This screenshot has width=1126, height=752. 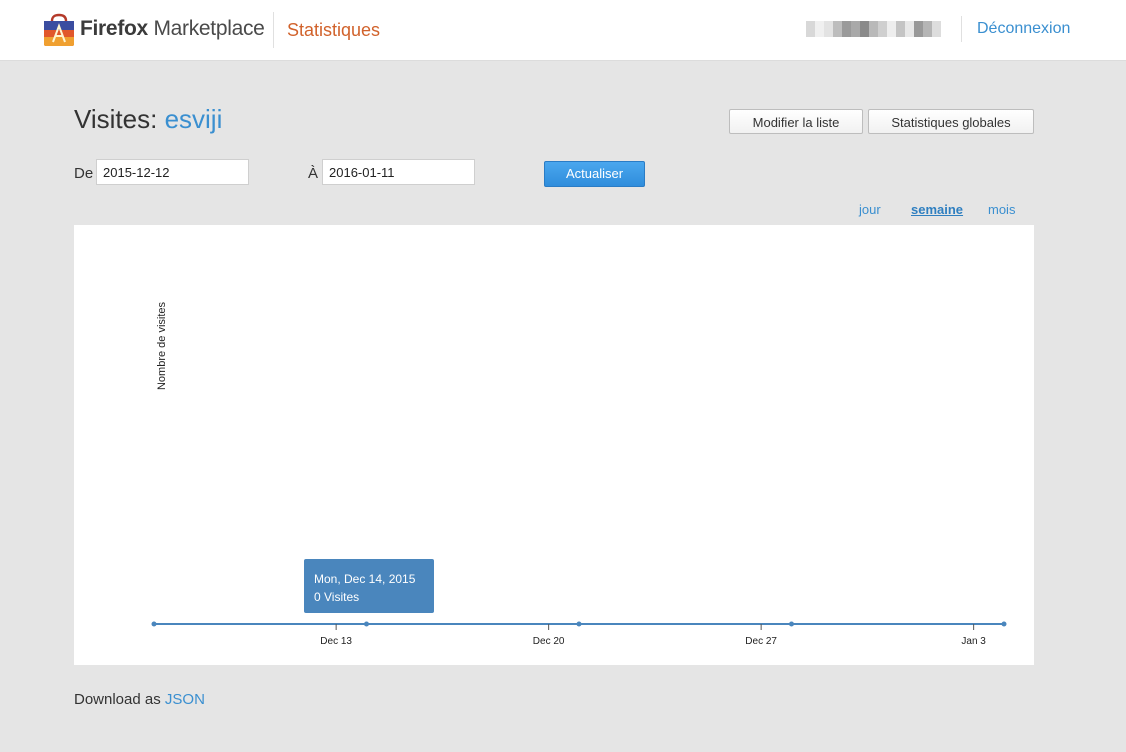 I want to click on x-tick-label-0: Dec 13, so click(x=336, y=641).